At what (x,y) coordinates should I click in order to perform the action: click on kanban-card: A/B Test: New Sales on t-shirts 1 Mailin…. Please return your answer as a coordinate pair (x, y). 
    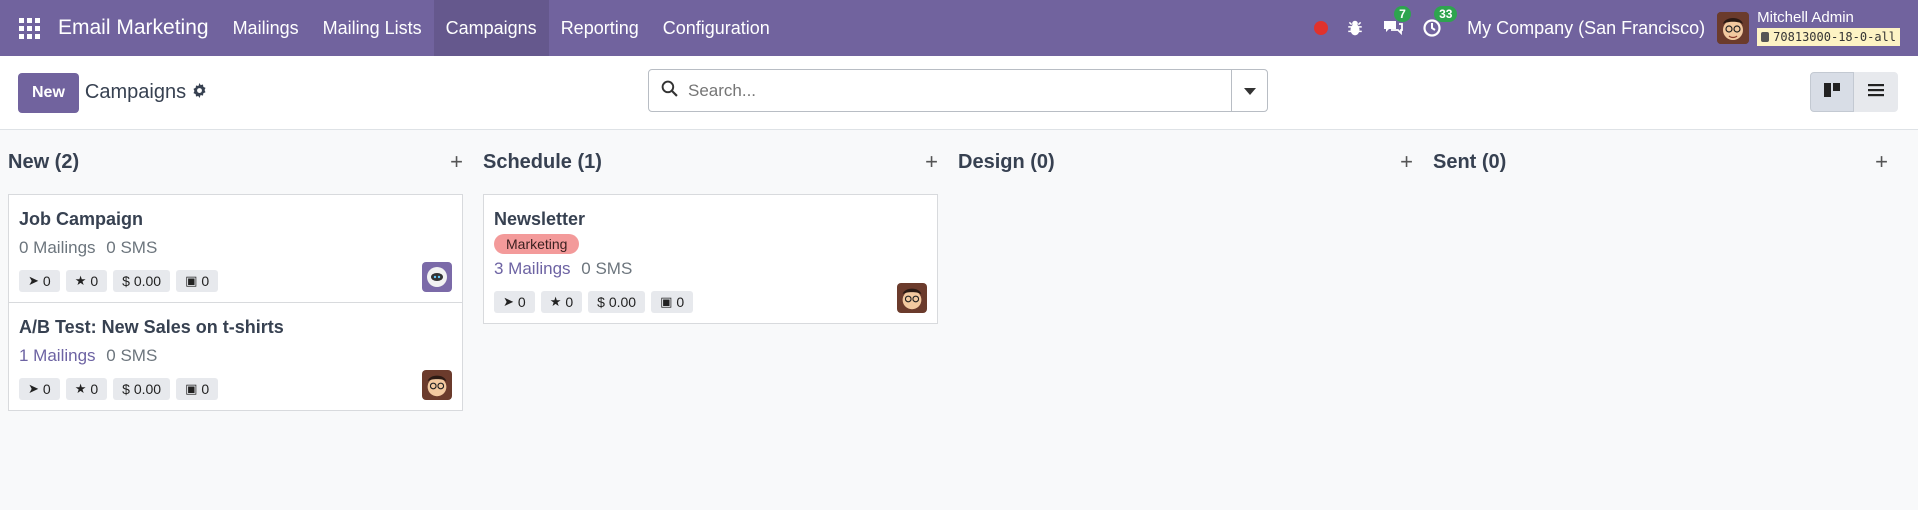
    Looking at the image, I should click on (235, 357).